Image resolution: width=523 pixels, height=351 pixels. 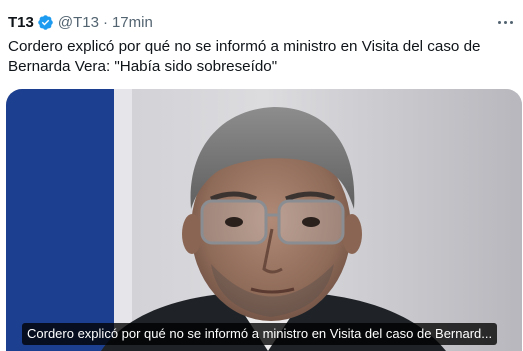 I want to click on more-options-icon, so click(x=505, y=22).